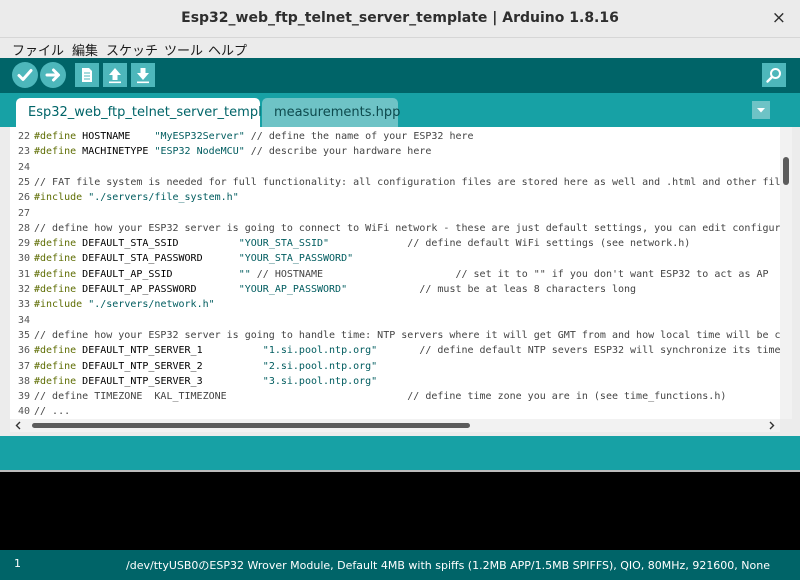  I want to click on arrow-up-icon, so click(115, 76).